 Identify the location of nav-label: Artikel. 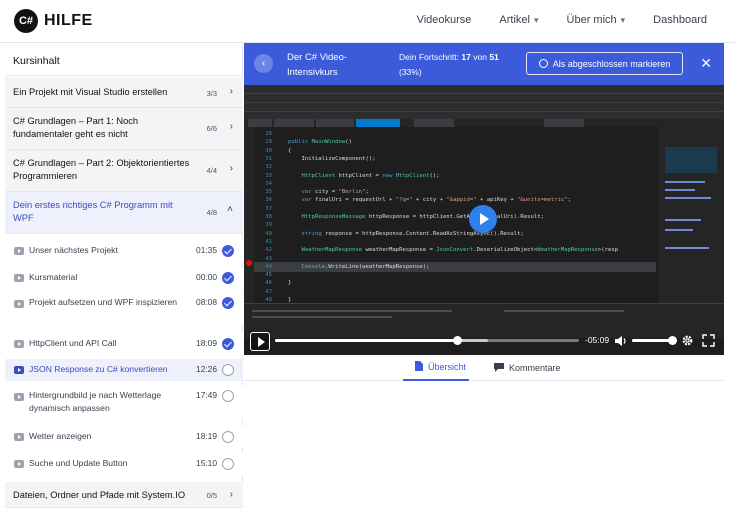
(514, 20).